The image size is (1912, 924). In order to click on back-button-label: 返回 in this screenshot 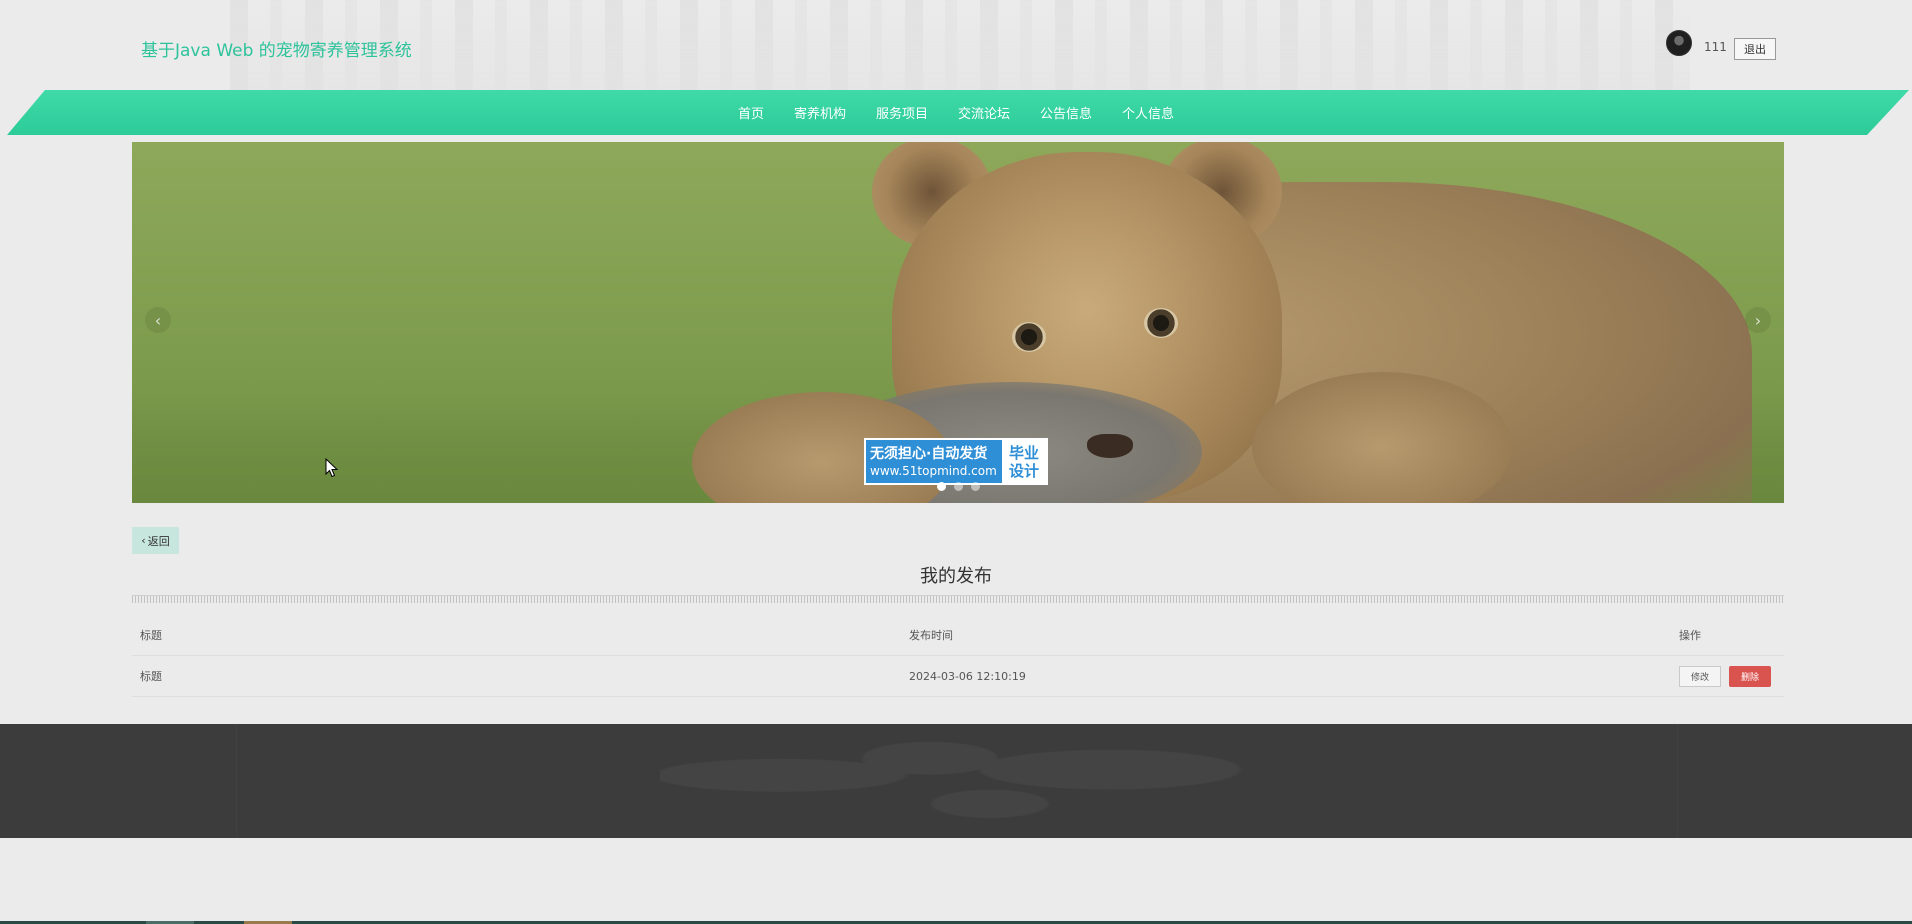, I will do `click(158, 541)`.